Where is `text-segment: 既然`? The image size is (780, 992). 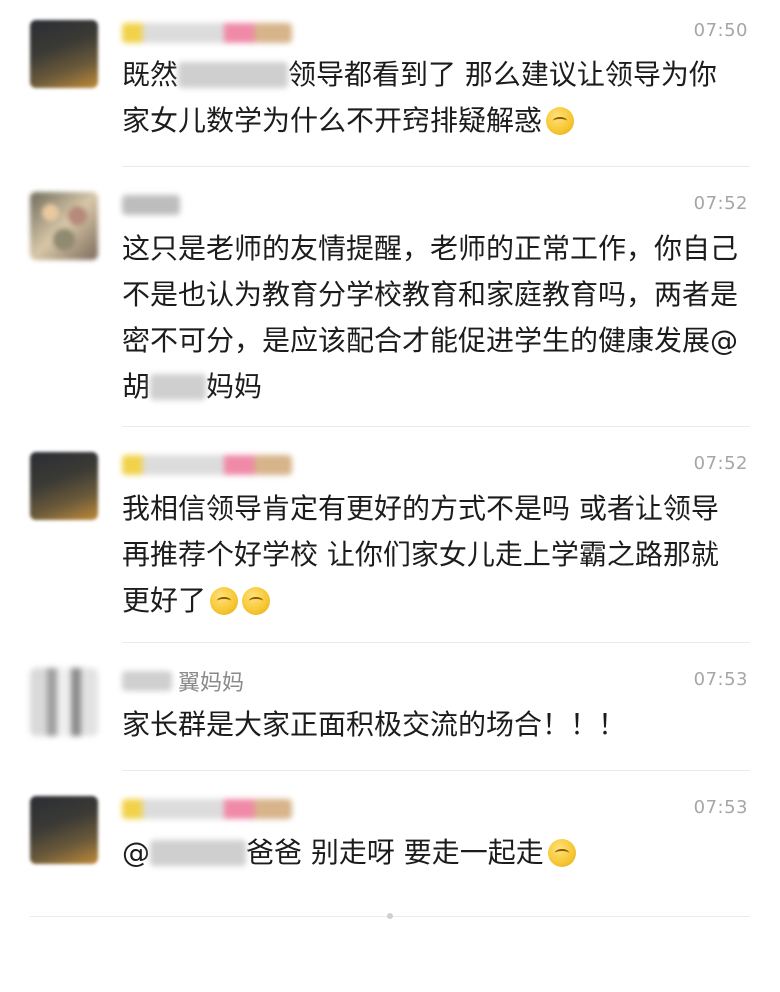 text-segment: 既然 is located at coordinates (150, 74).